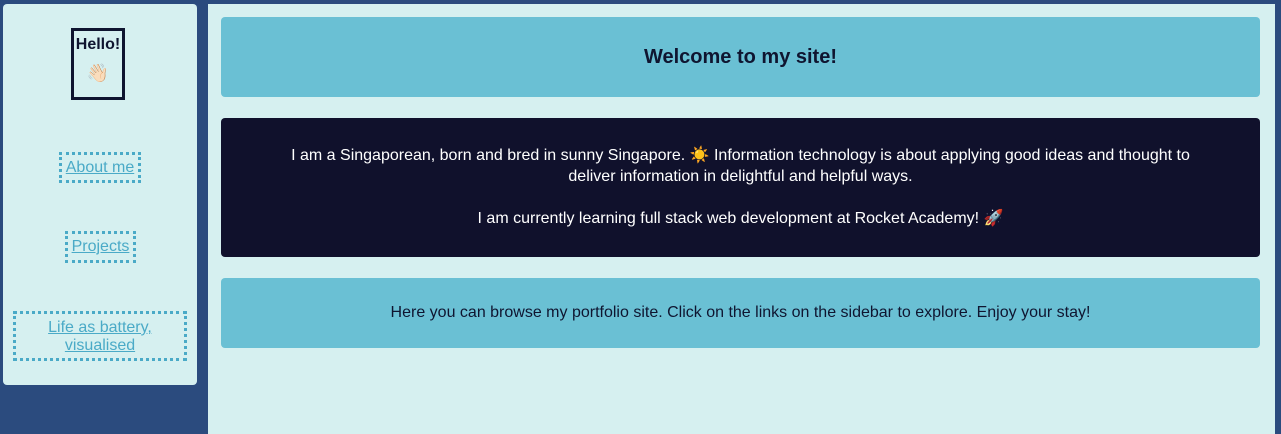 The image size is (1281, 434). Describe the element at coordinates (98, 73) in the screenshot. I see `waving-hand-icon: 👋🏻` at that location.